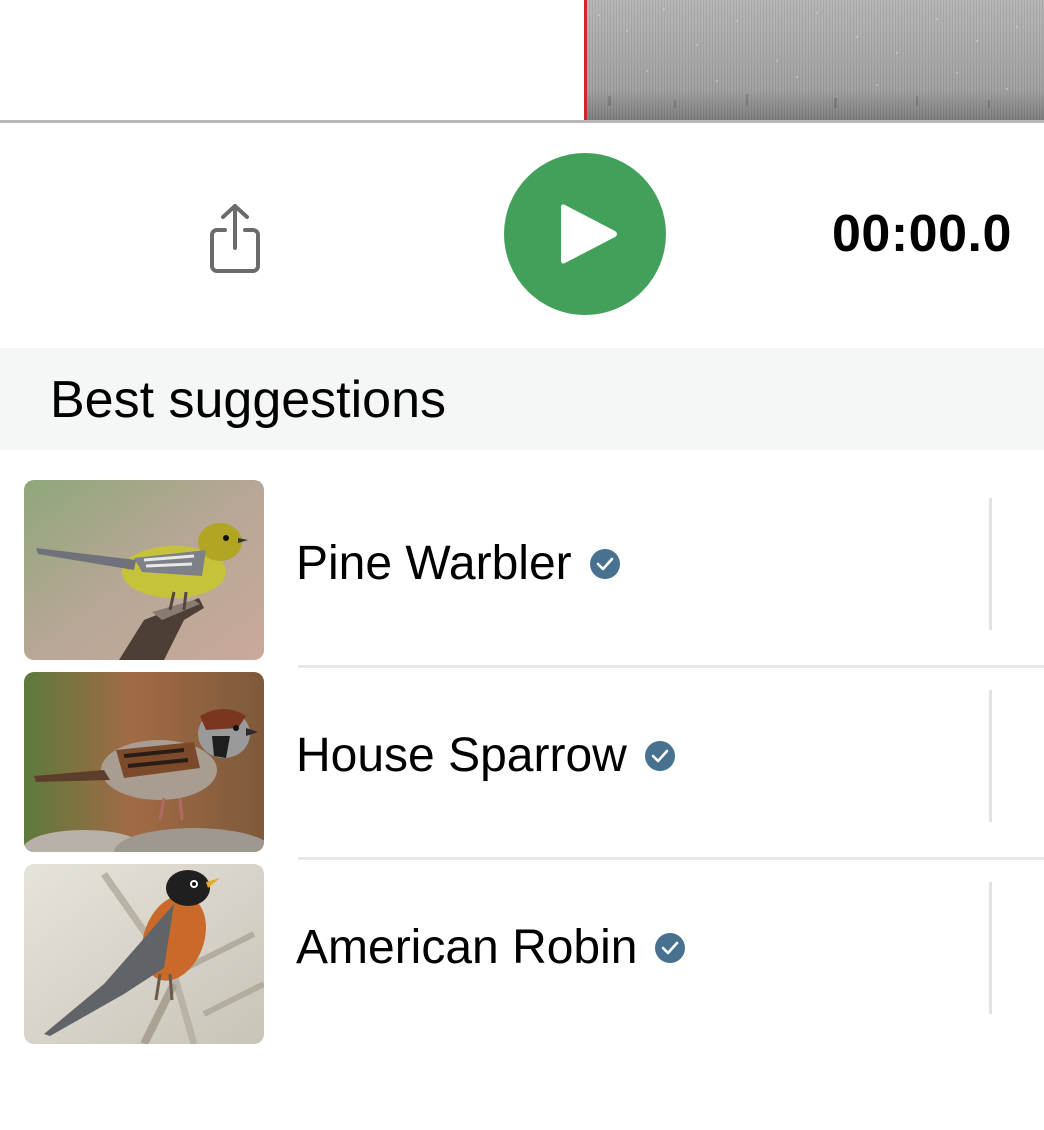 This screenshot has height=1130, width=1044. What do you see at coordinates (248, 400) in the screenshot?
I see `section-title: Best suggestions` at bounding box center [248, 400].